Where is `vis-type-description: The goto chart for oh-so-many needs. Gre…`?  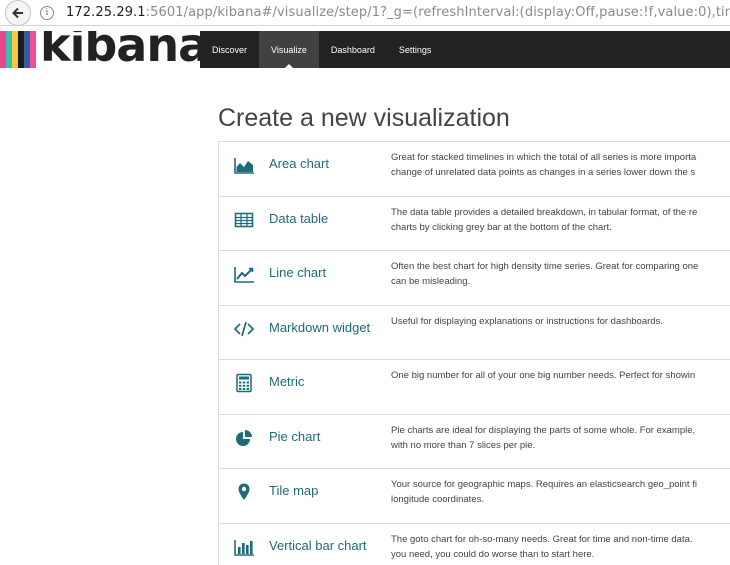 vis-type-description: The goto chart for oh-so-many needs. Gre… is located at coordinates (560, 547).